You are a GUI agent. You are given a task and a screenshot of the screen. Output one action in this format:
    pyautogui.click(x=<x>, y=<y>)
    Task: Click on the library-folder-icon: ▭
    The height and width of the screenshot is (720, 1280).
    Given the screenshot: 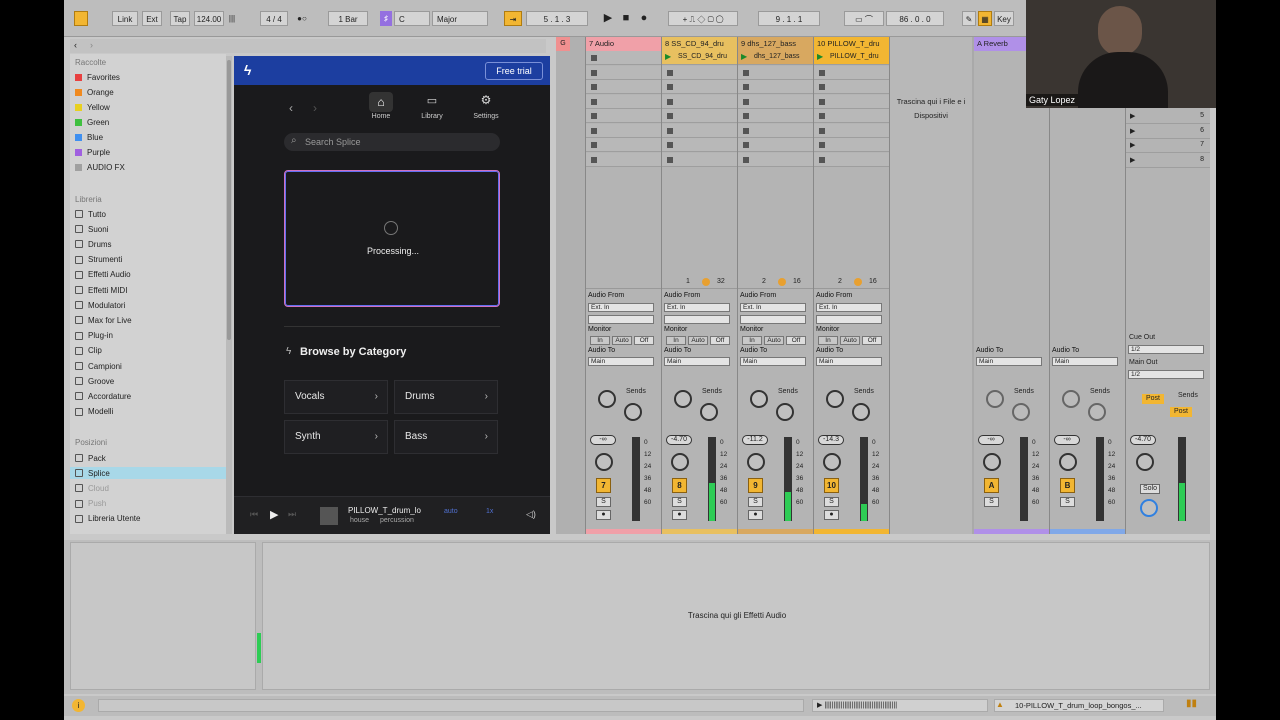 What is the action you would take?
    pyautogui.click(x=432, y=100)
    